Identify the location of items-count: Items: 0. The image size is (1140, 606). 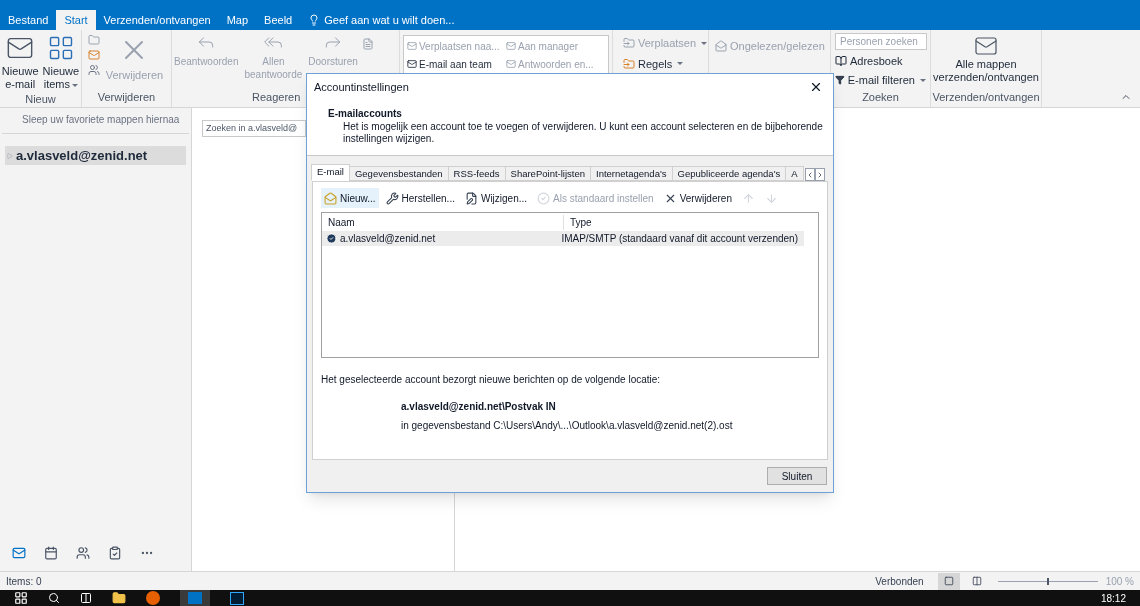
(24, 581).